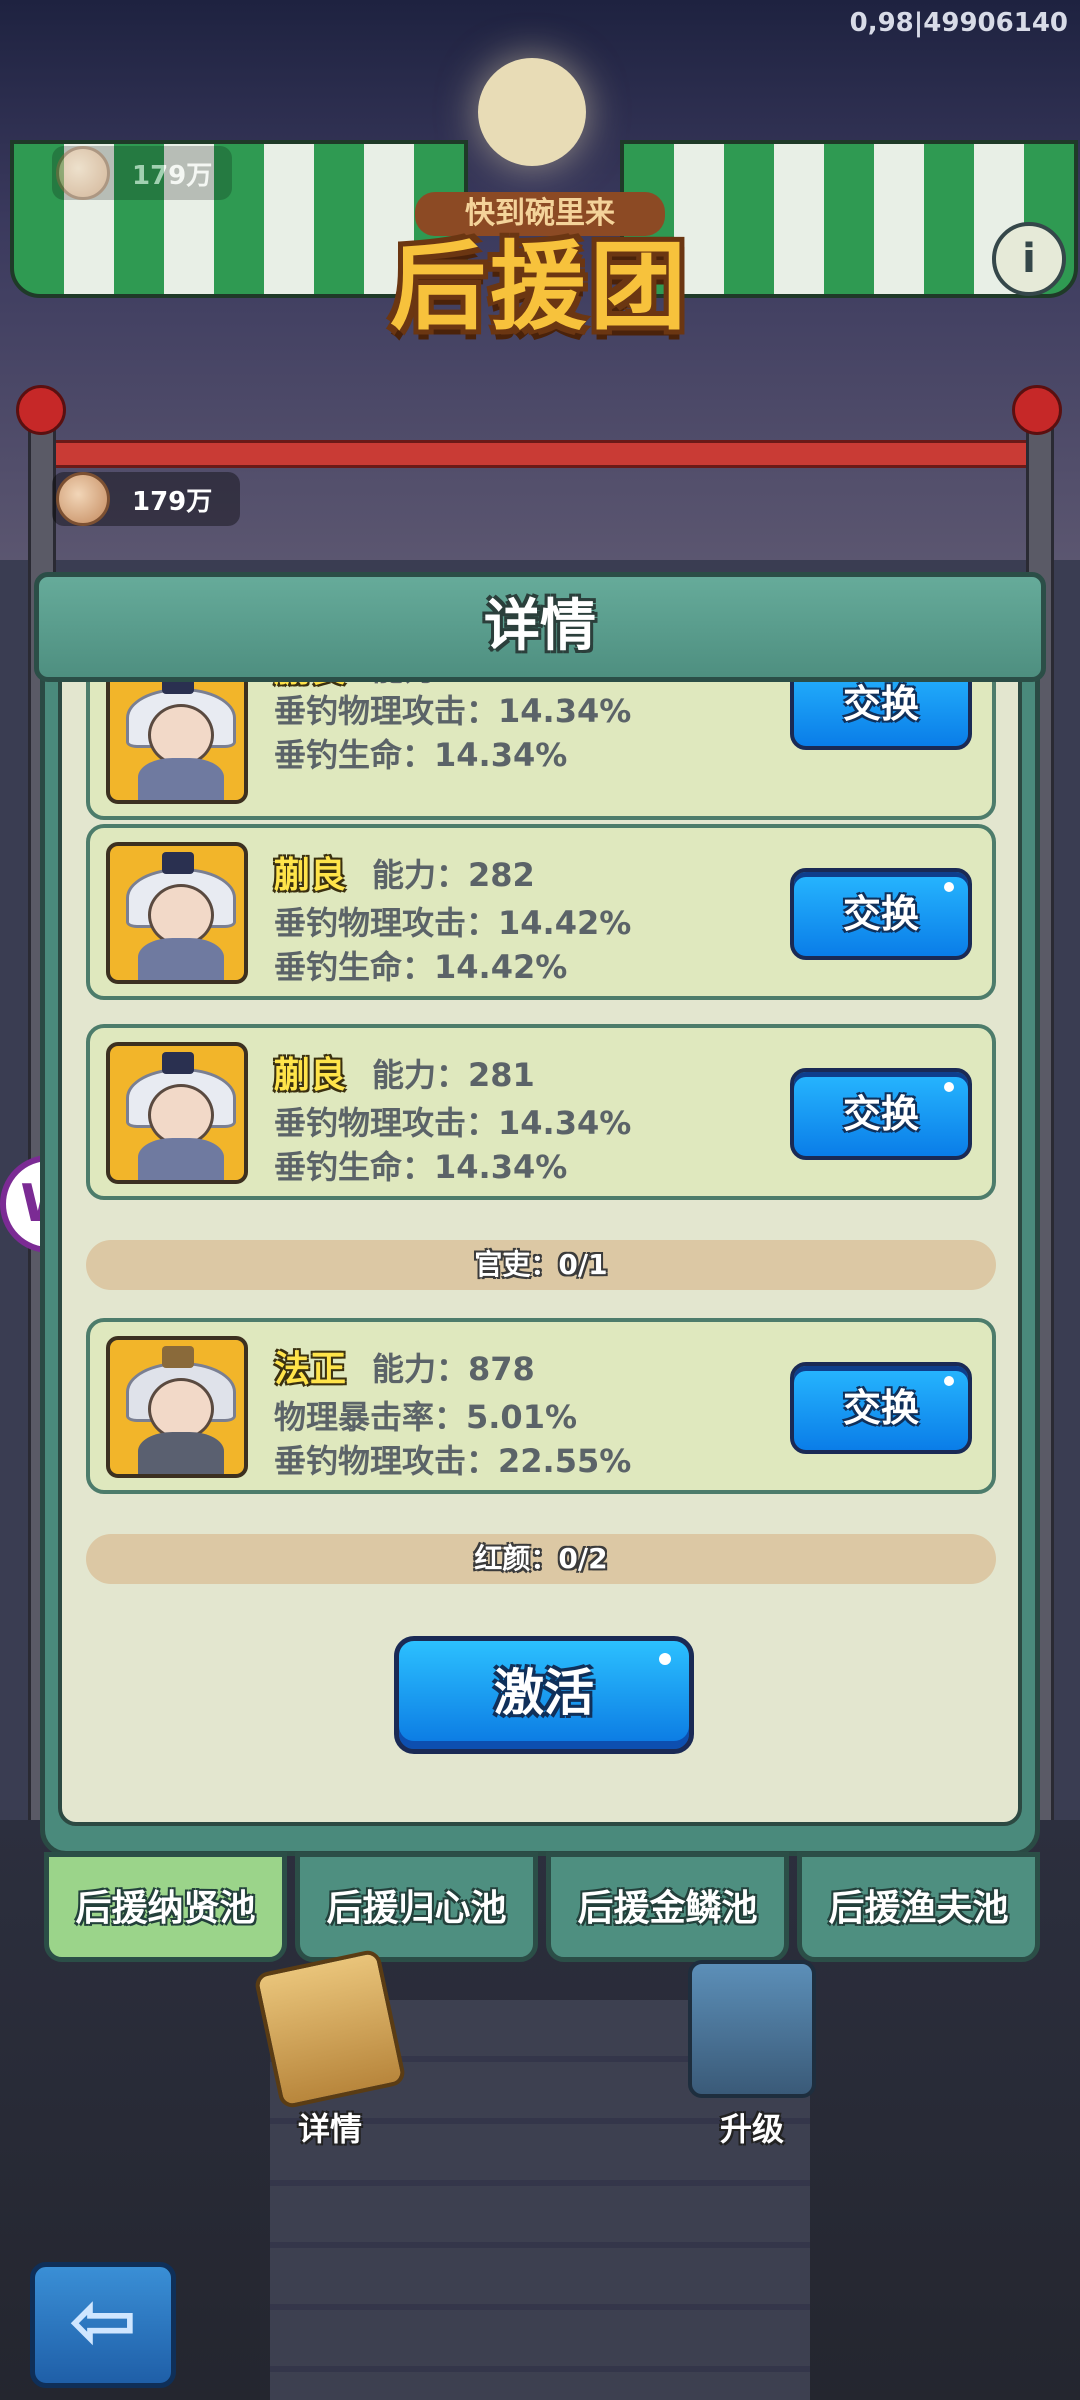 This screenshot has width=1080, height=2400. What do you see at coordinates (542, 1909) in the screenshot?
I see `pool-tabs: 后援纳贤池 后援归心池 后援金鳞池 后援渔夫池` at bounding box center [542, 1909].